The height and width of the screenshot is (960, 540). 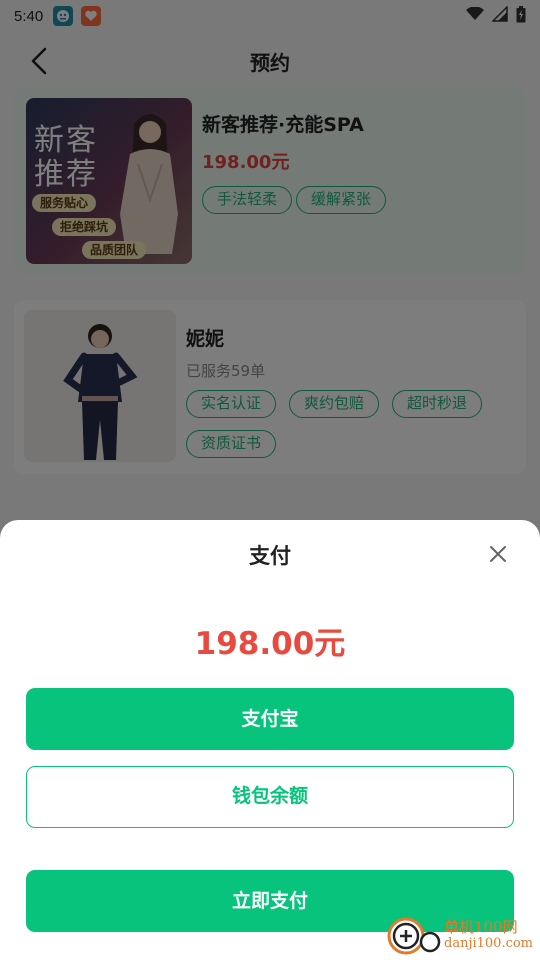 I want to click on site-watermark: 单机100网 danji100.com, so click(x=460, y=935).